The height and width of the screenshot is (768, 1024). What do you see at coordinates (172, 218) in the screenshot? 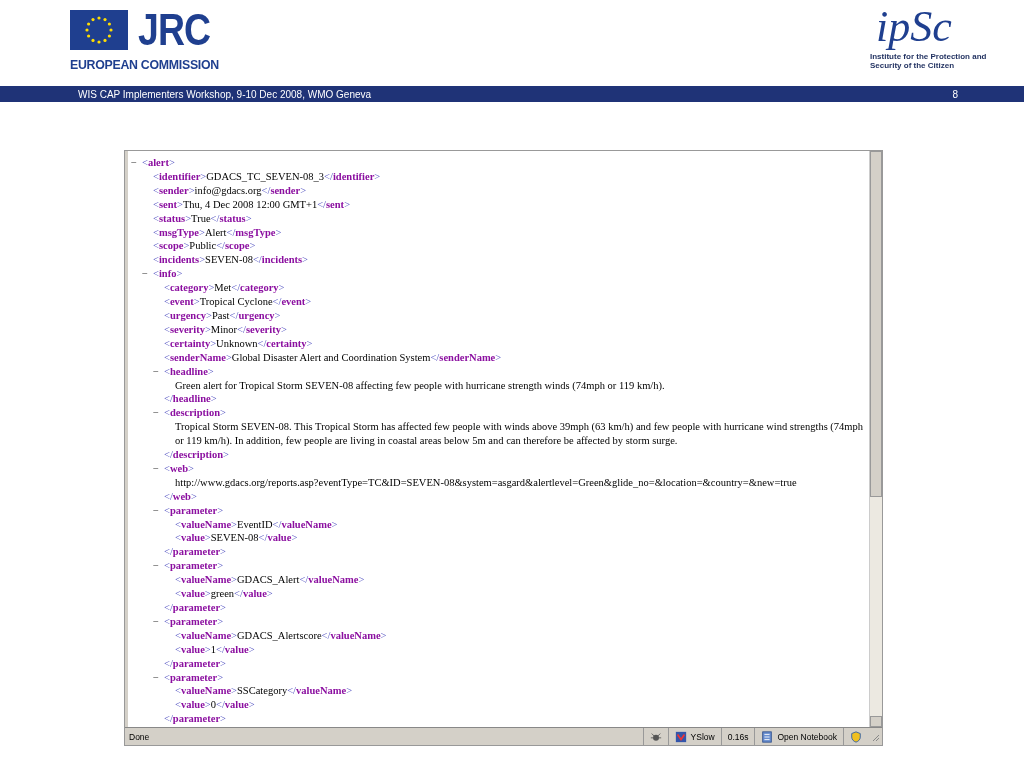
I see `xml-tag: <status>` at bounding box center [172, 218].